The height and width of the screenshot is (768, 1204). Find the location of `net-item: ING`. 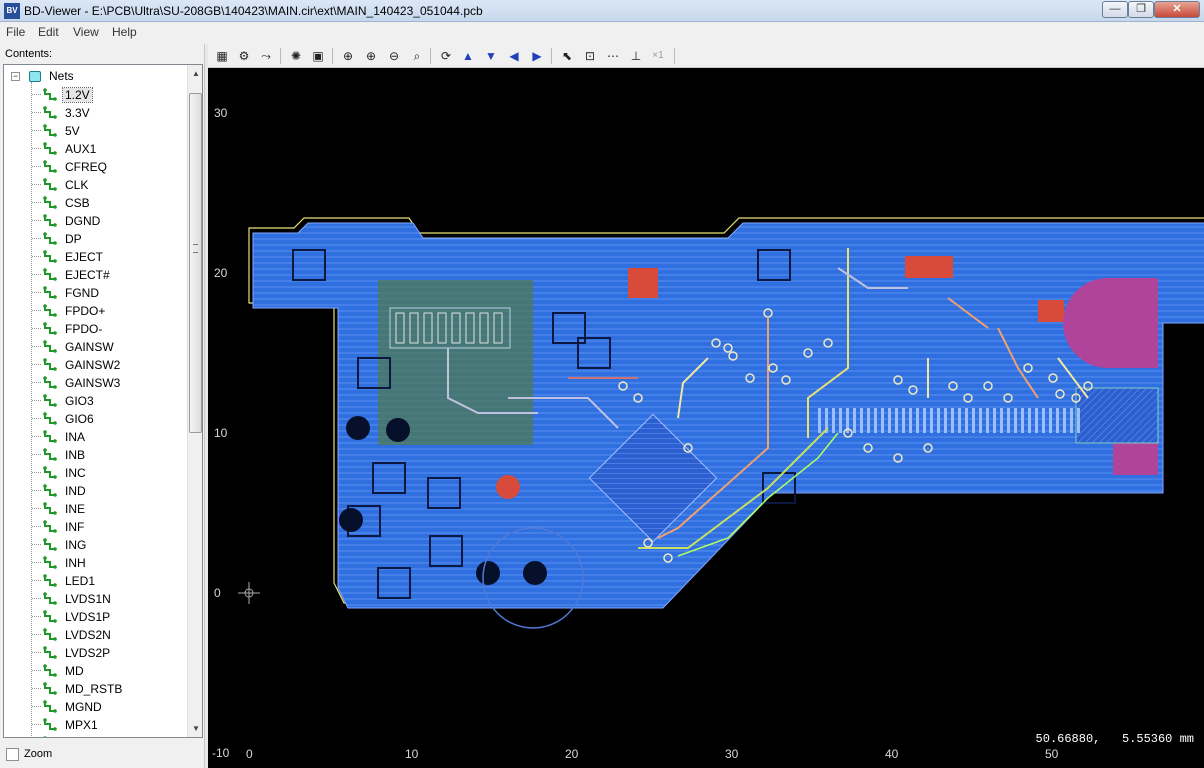

net-item: ING is located at coordinates (103, 545).